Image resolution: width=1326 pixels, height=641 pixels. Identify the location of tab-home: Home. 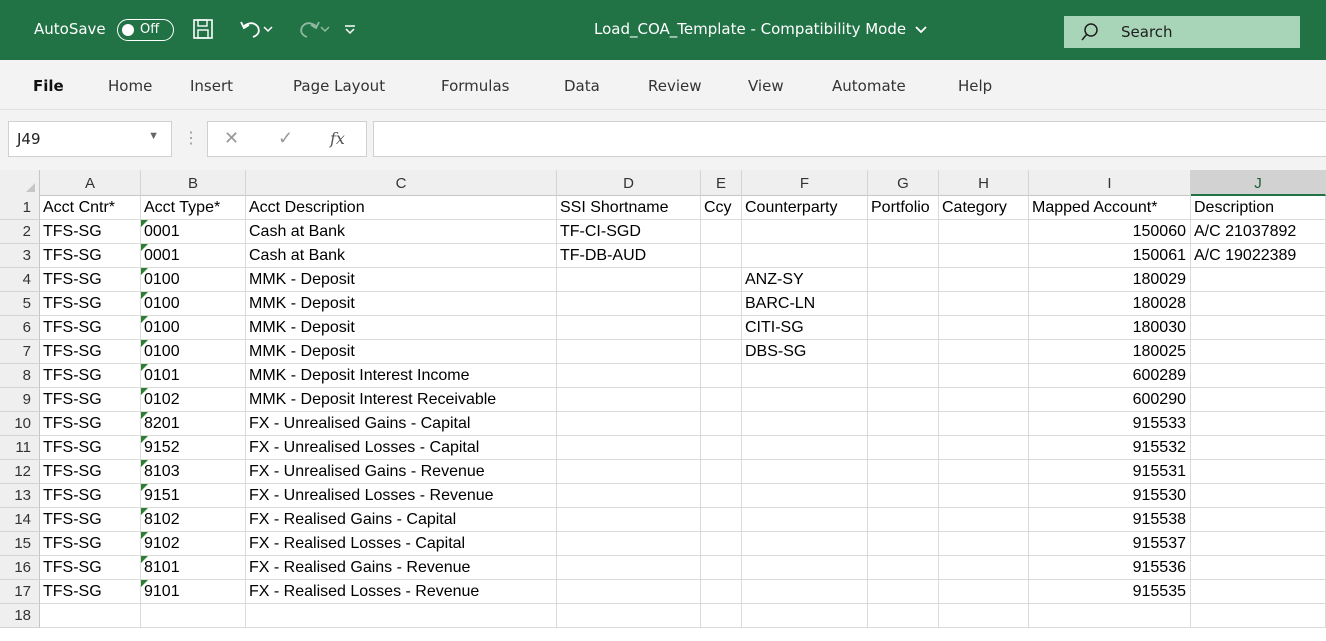
(130, 86).